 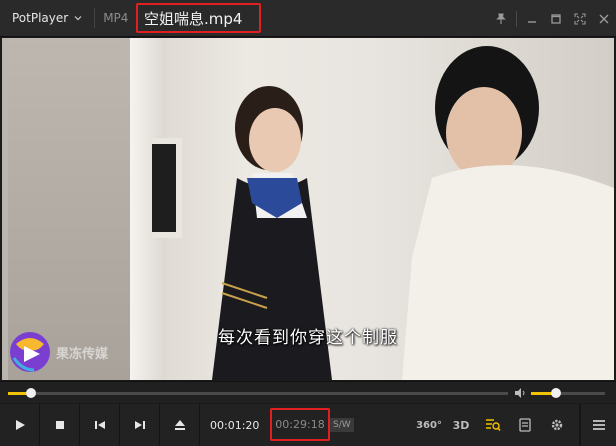 I want to click on app-name: PotPlayer, so click(x=40, y=18).